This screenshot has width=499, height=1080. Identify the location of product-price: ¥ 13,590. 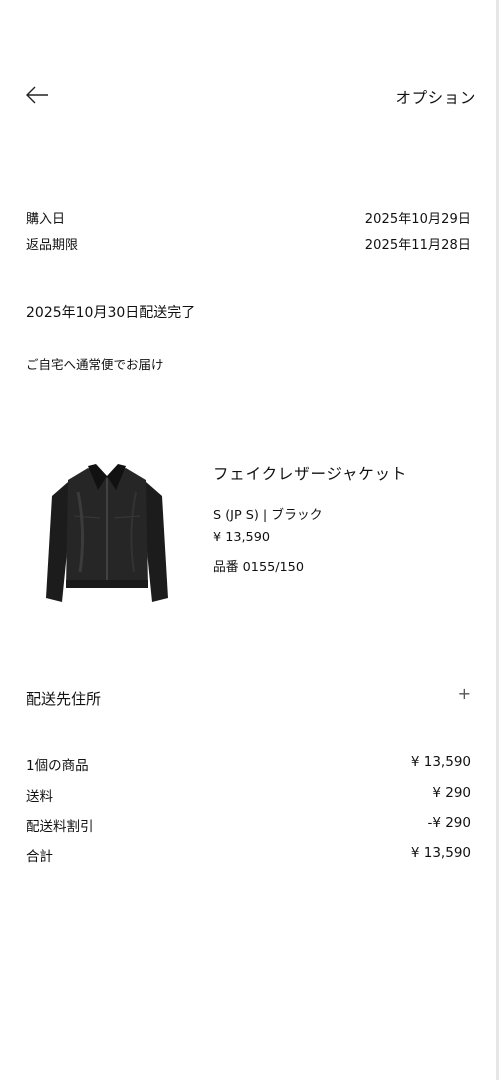
(241, 537).